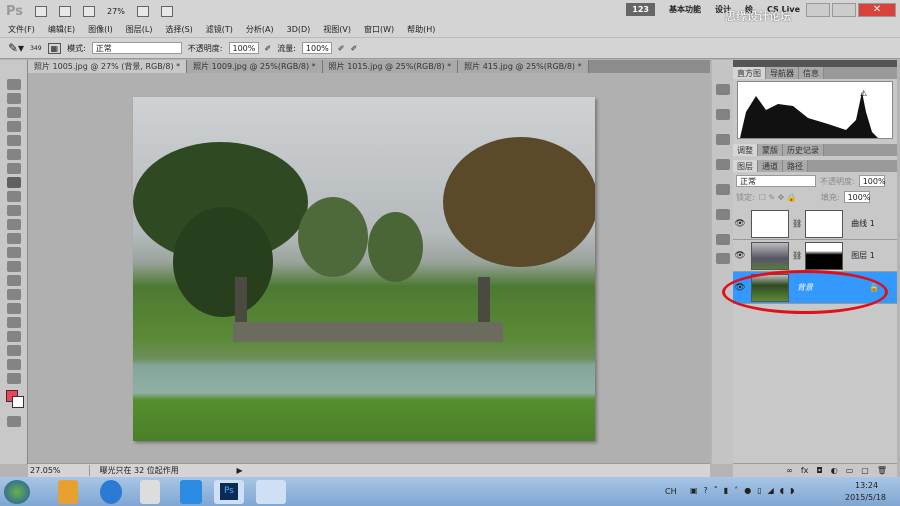 This screenshot has width=900, height=506. I want to click on quick-mask-icon, so click(14, 421).